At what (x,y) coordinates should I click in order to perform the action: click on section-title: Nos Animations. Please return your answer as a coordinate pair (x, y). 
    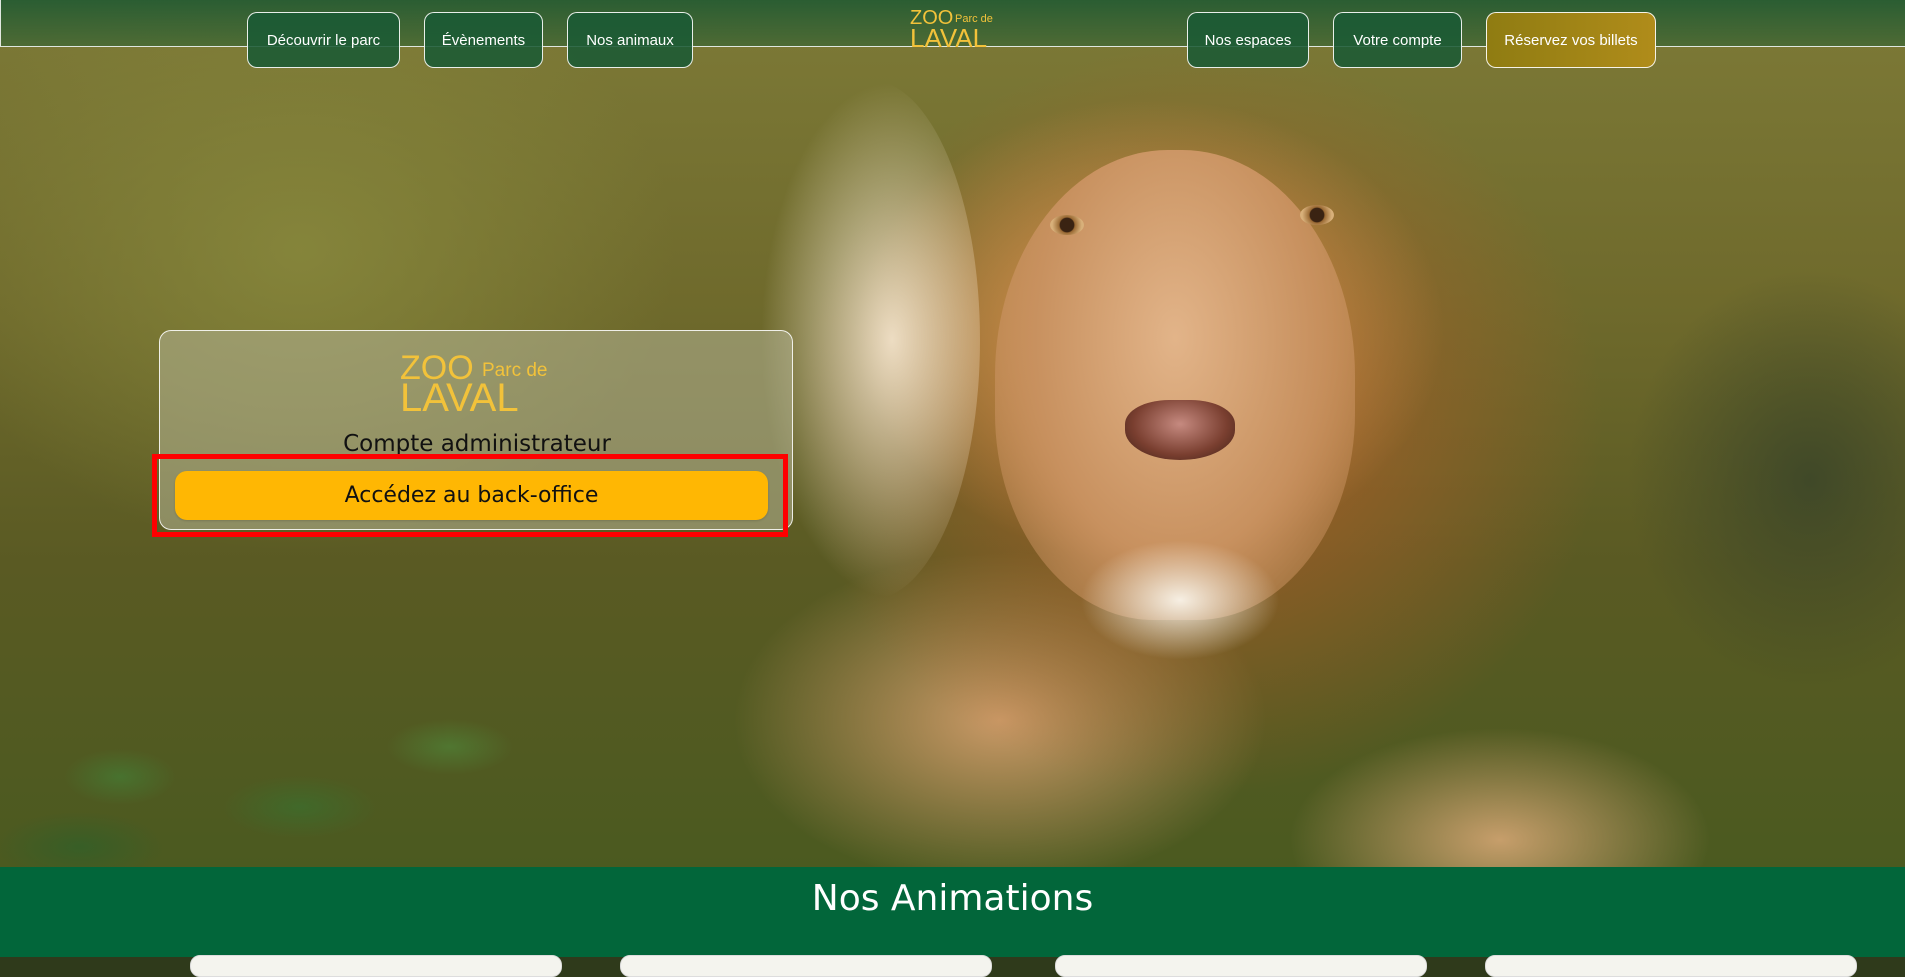
    Looking at the image, I should click on (952, 898).